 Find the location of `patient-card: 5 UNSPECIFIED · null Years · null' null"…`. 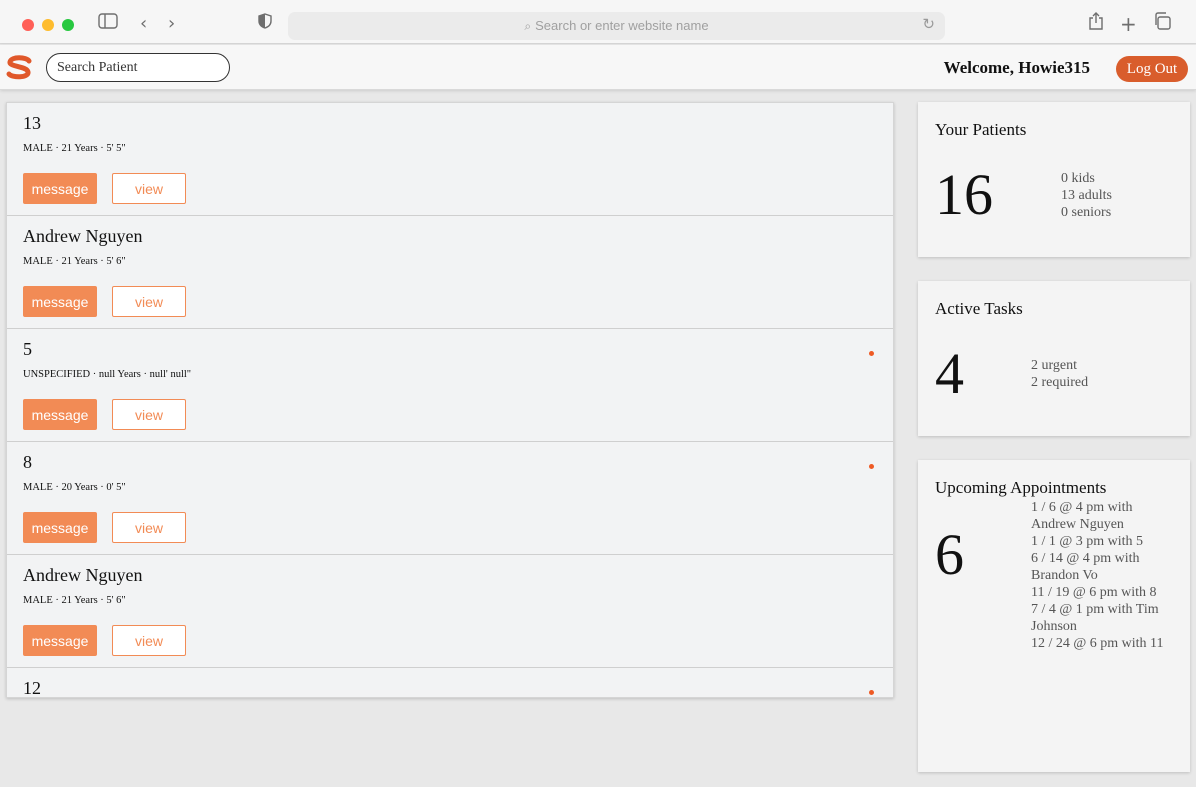

patient-card: 5 UNSPECIFIED · null Years · null' null"… is located at coordinates (450, 385).